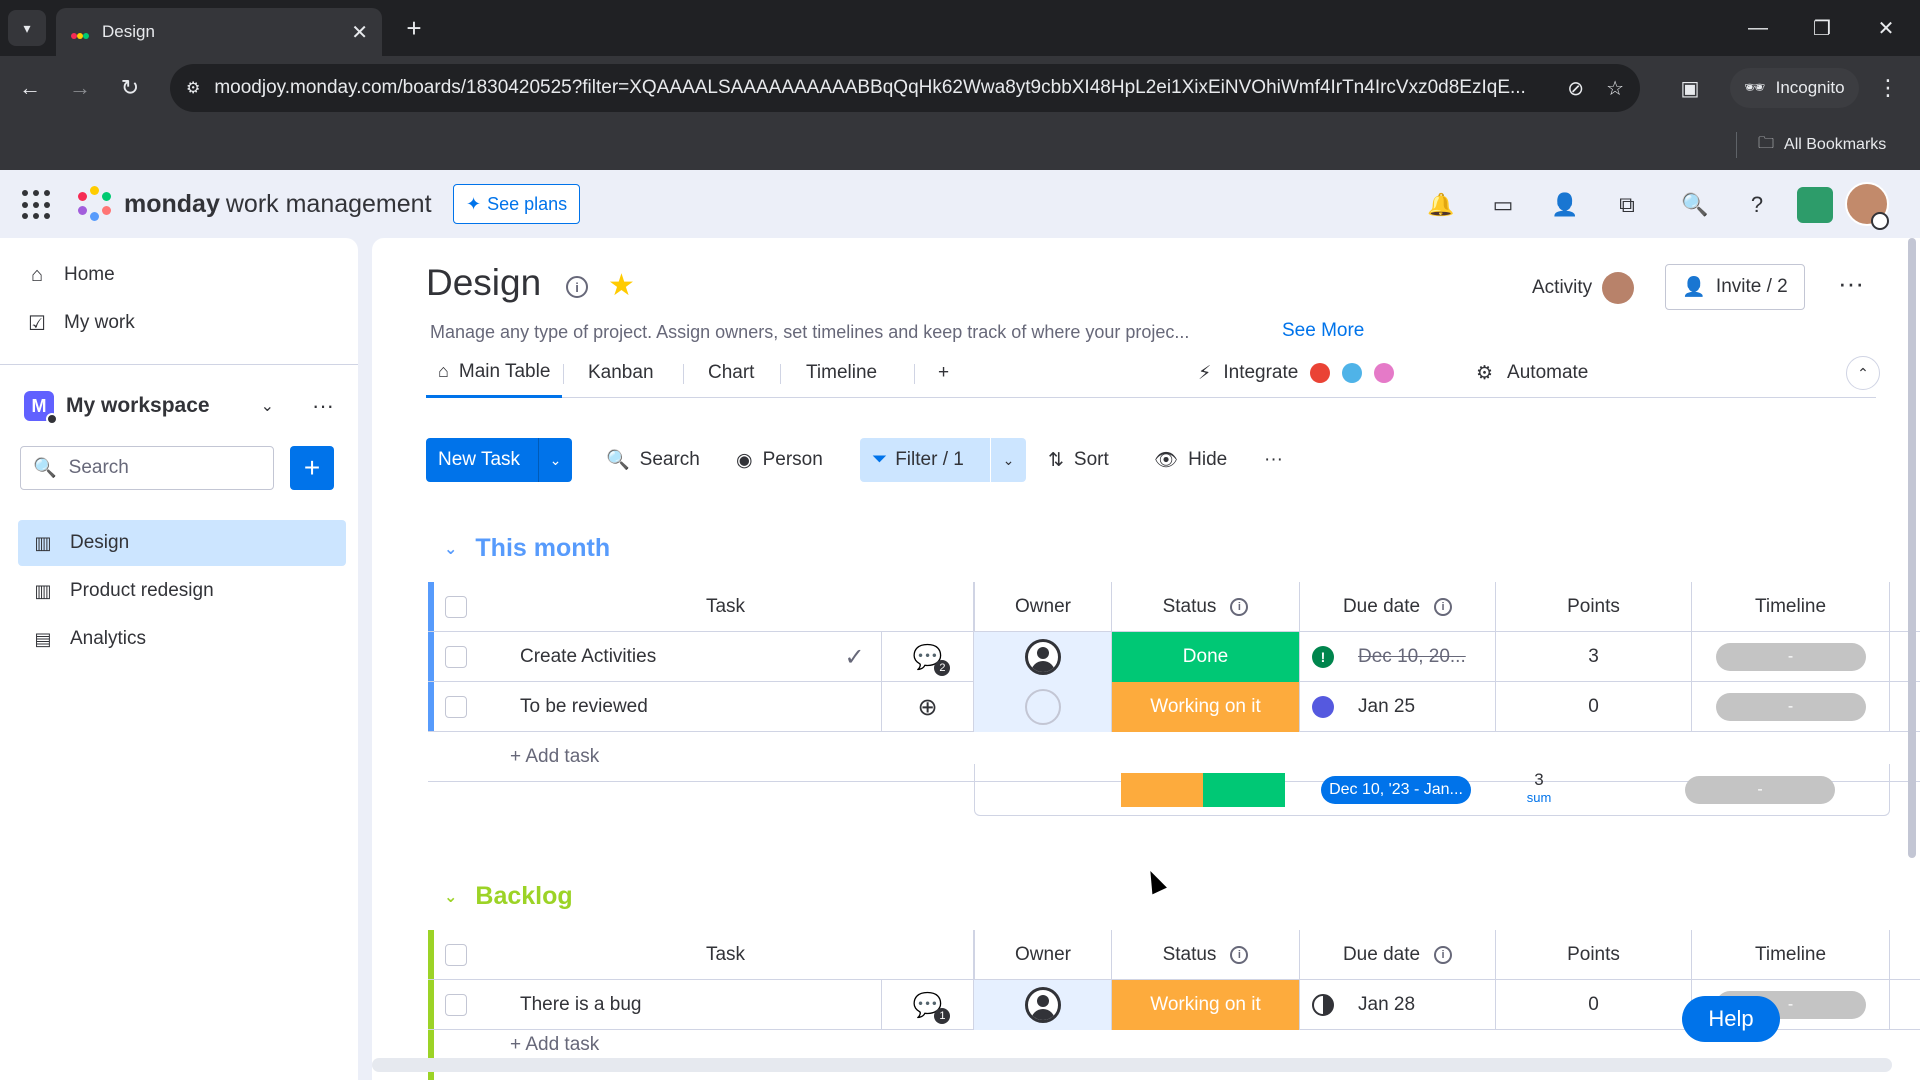 The image size is (1920, 1080). Describe the element at coordinates (79, 323) in the screenshot. I see `sidebar-item-my-work: ☑ My work` at that location.